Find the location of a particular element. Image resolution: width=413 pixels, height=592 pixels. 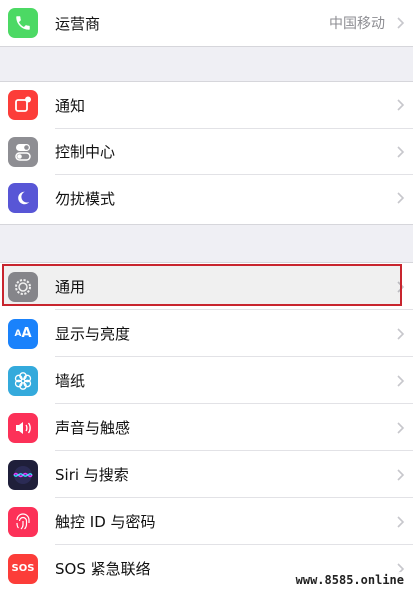

sos-label: SOS 紧急联络 is located at coordinates (103, 569).